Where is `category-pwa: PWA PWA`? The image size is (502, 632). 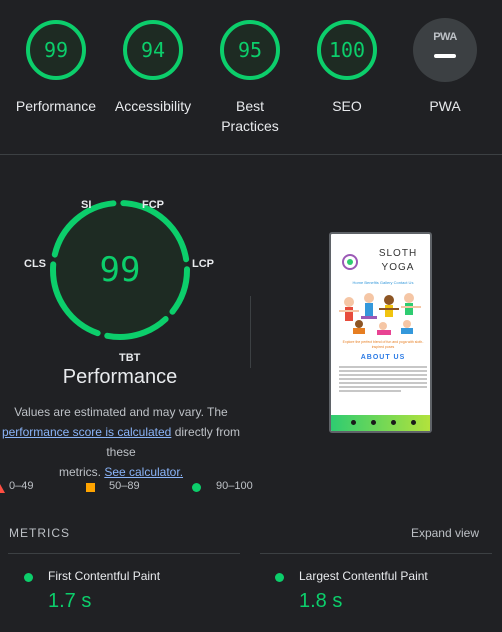 category-pwa: PWA PWA is located at coordinates (445, 67).